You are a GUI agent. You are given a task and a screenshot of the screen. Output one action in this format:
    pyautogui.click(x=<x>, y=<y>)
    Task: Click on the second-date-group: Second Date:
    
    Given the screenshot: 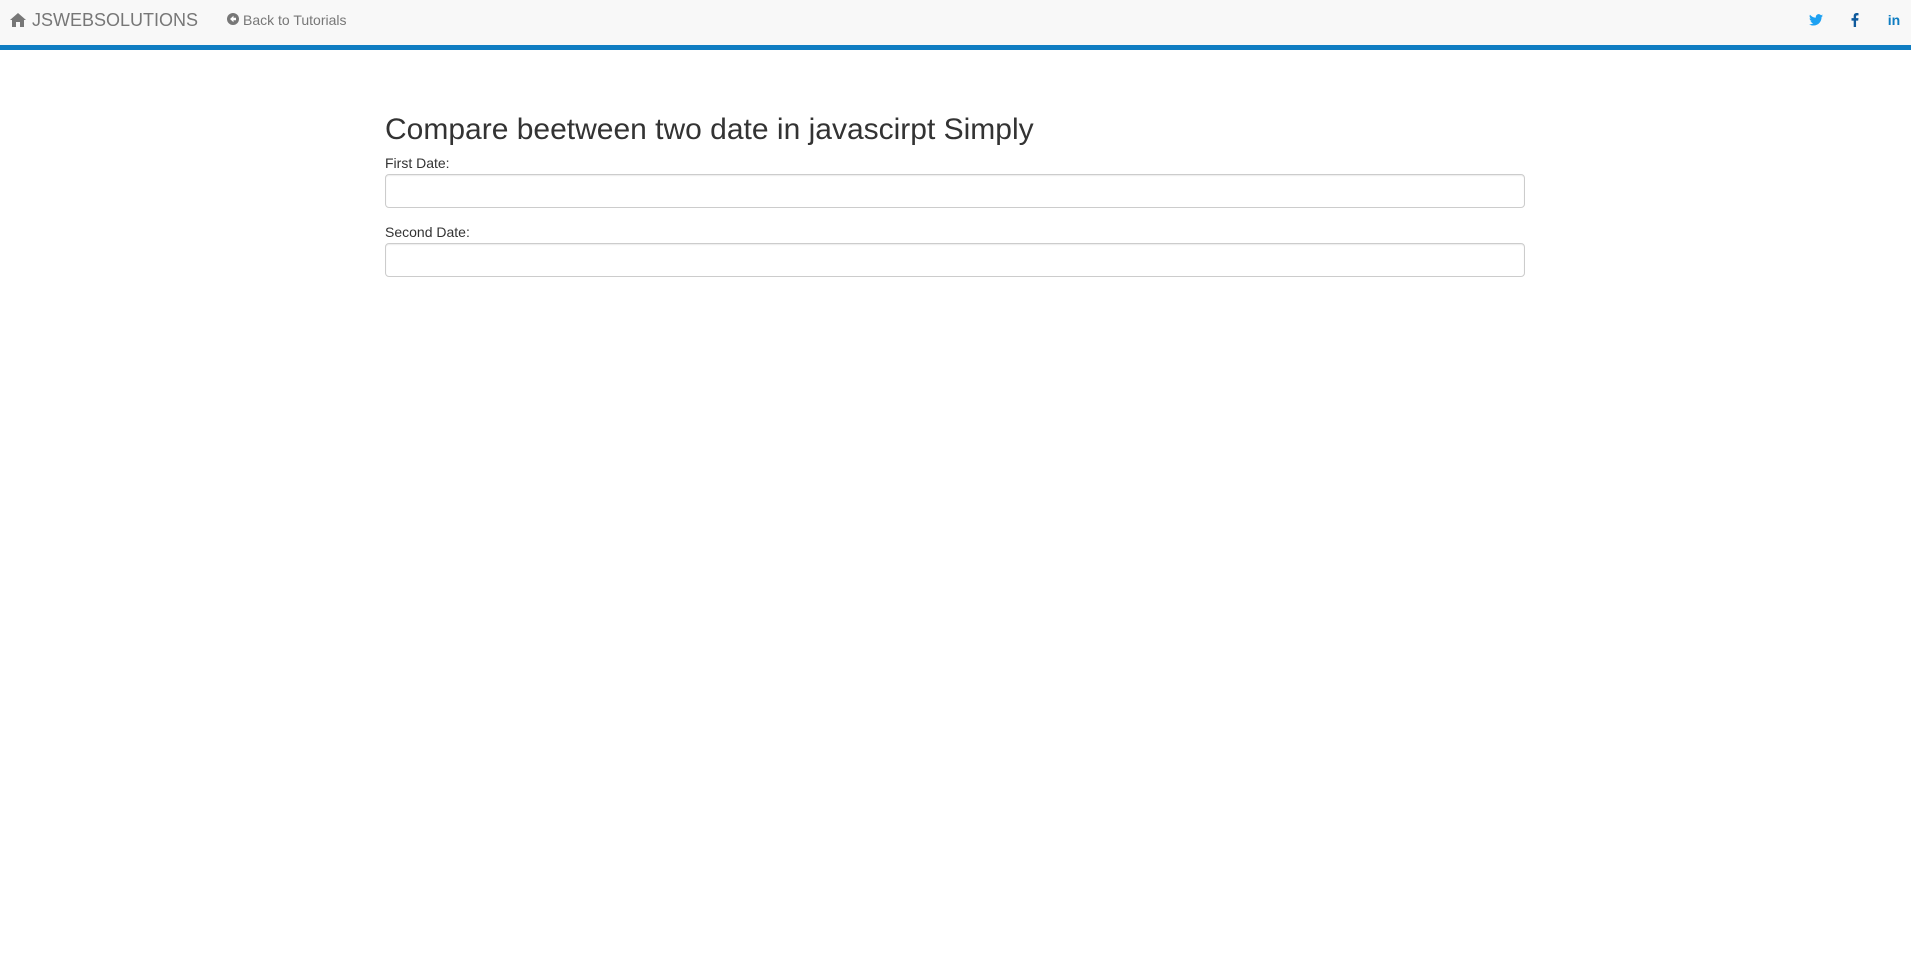 What is the action you would take?
    pyautogui.click(x=955, y=250)
    